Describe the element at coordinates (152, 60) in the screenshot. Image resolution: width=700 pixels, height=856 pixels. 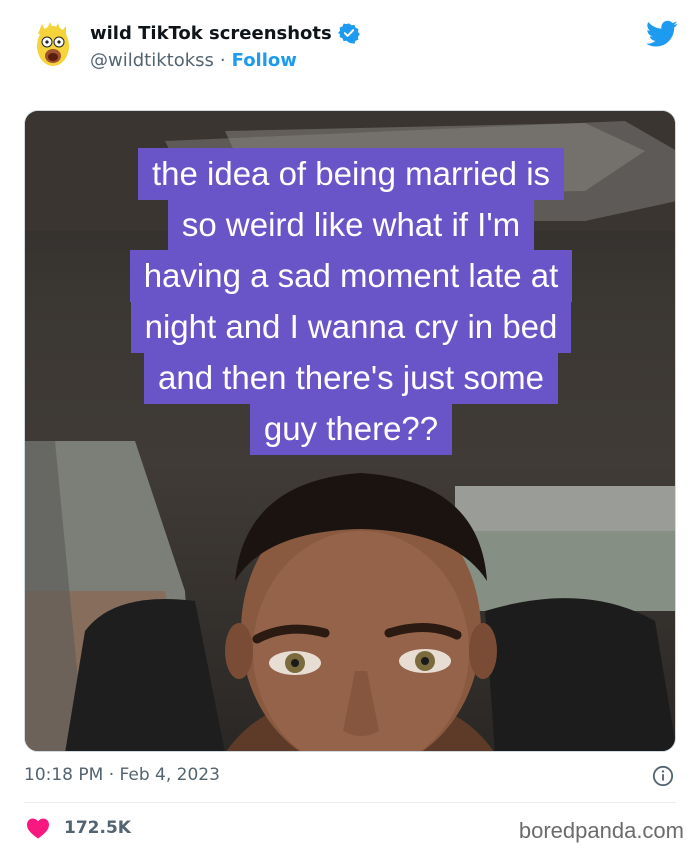
I see `handle: @wildtiktokss` at that location.